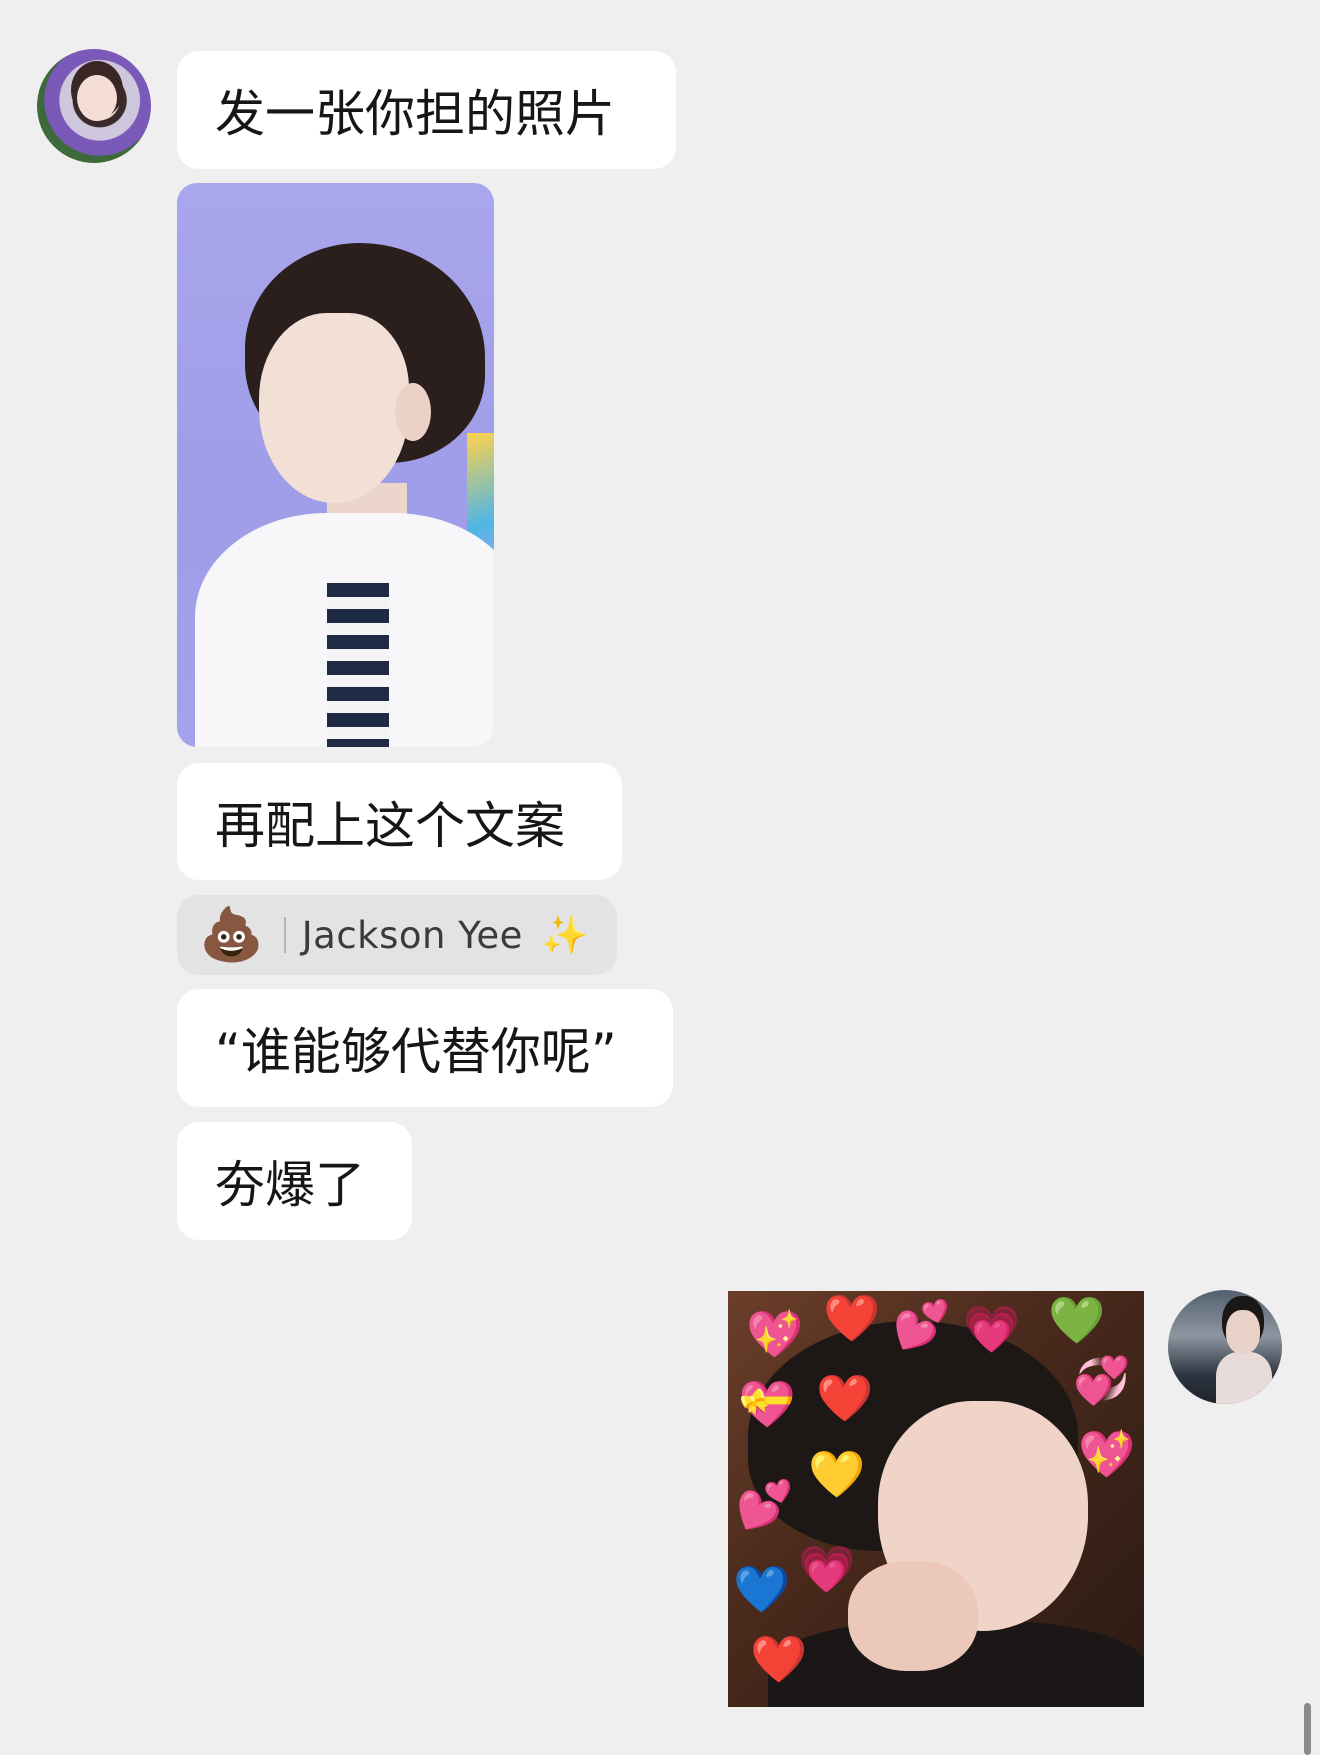  Describe the element at coordinates (231, 935) in the screenshot. I see `poop-emoji-icon: 💩` at that location.